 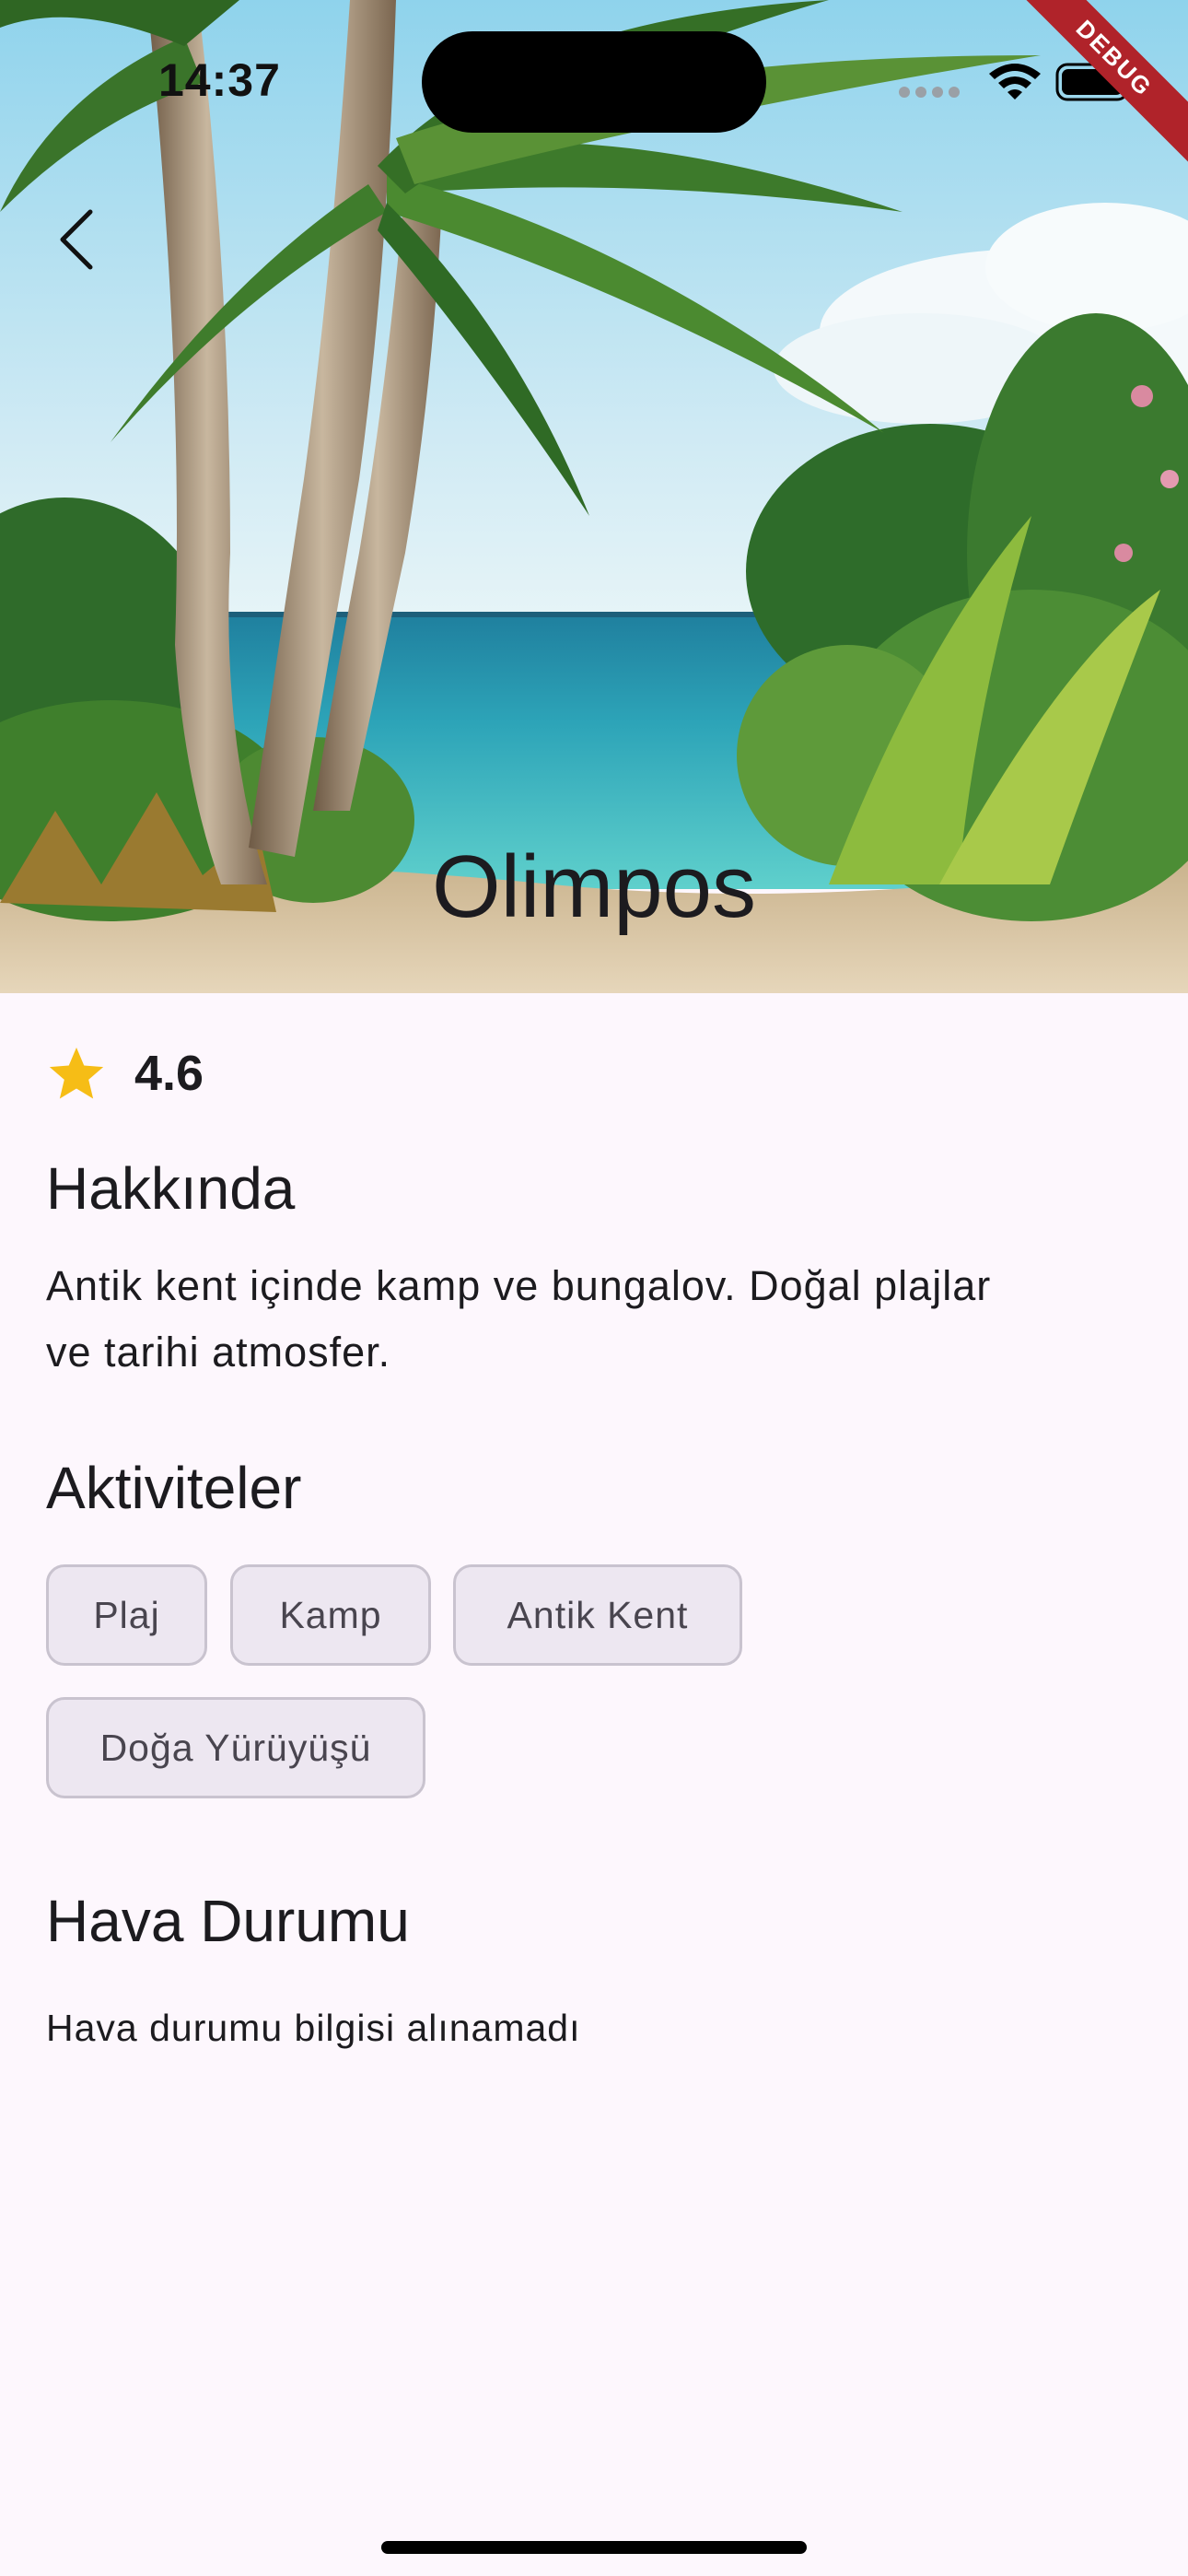 I want to click on chip-antik-kent: Antik Kent, so click(x=597, y=1615).